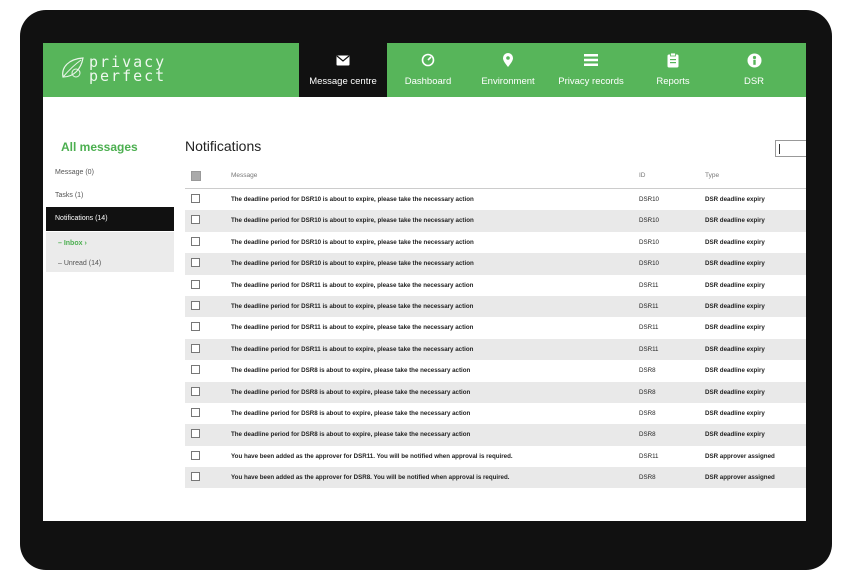  Describe the element at coordinates (72, 243) in the screenshot. I see `sidebar-subitem-inbox: – Inbox ›` at that location.